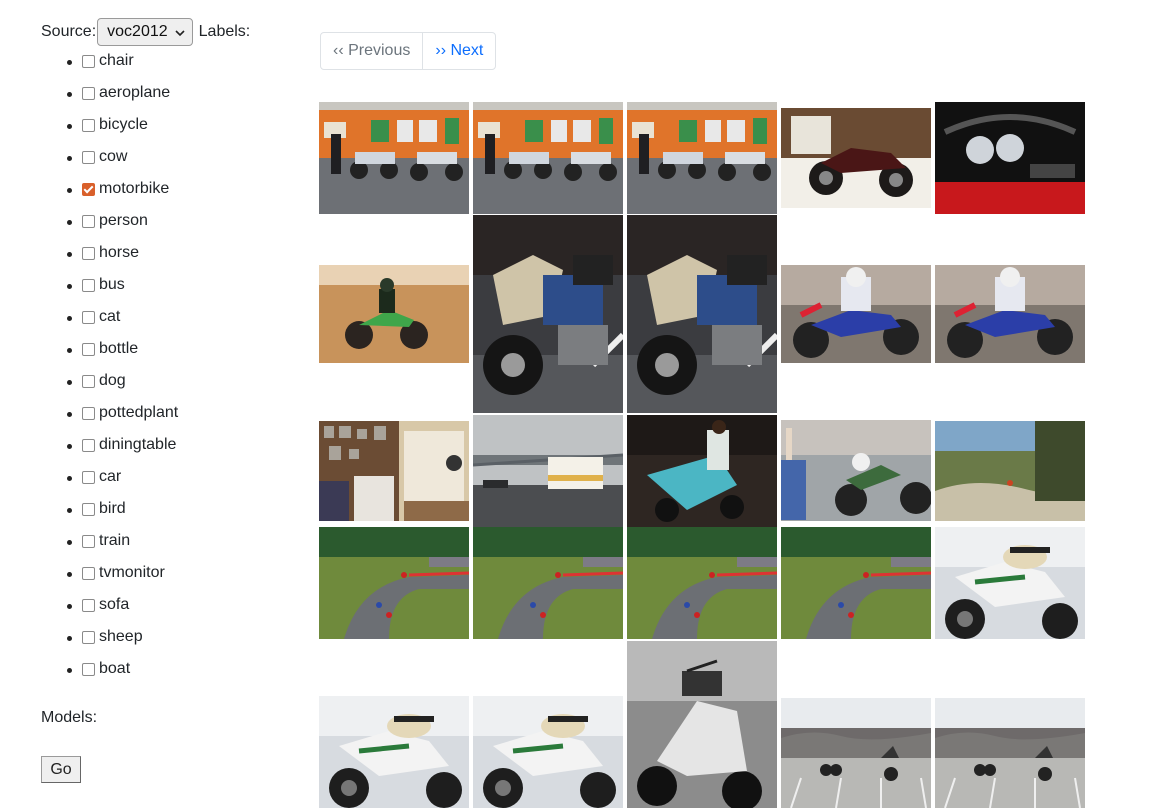 The width and height of the screenshot is (1175, 808). I want to click on label-text: diningtable, so click(138, 444).